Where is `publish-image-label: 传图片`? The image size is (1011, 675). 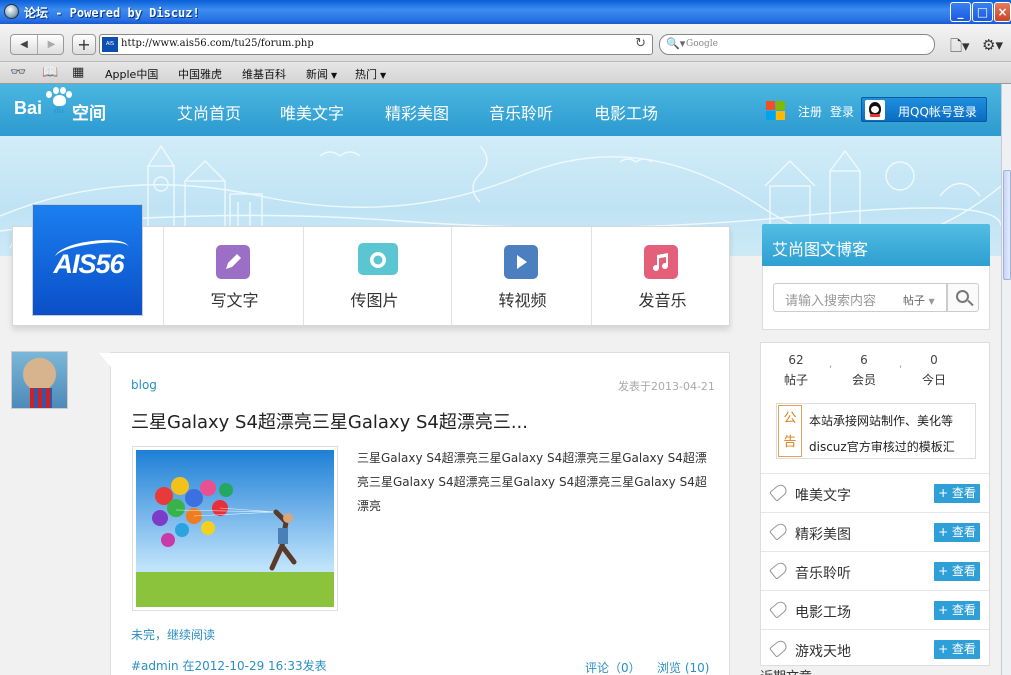 publish-image-label: 传图片 is located at coordinates (374, 300).